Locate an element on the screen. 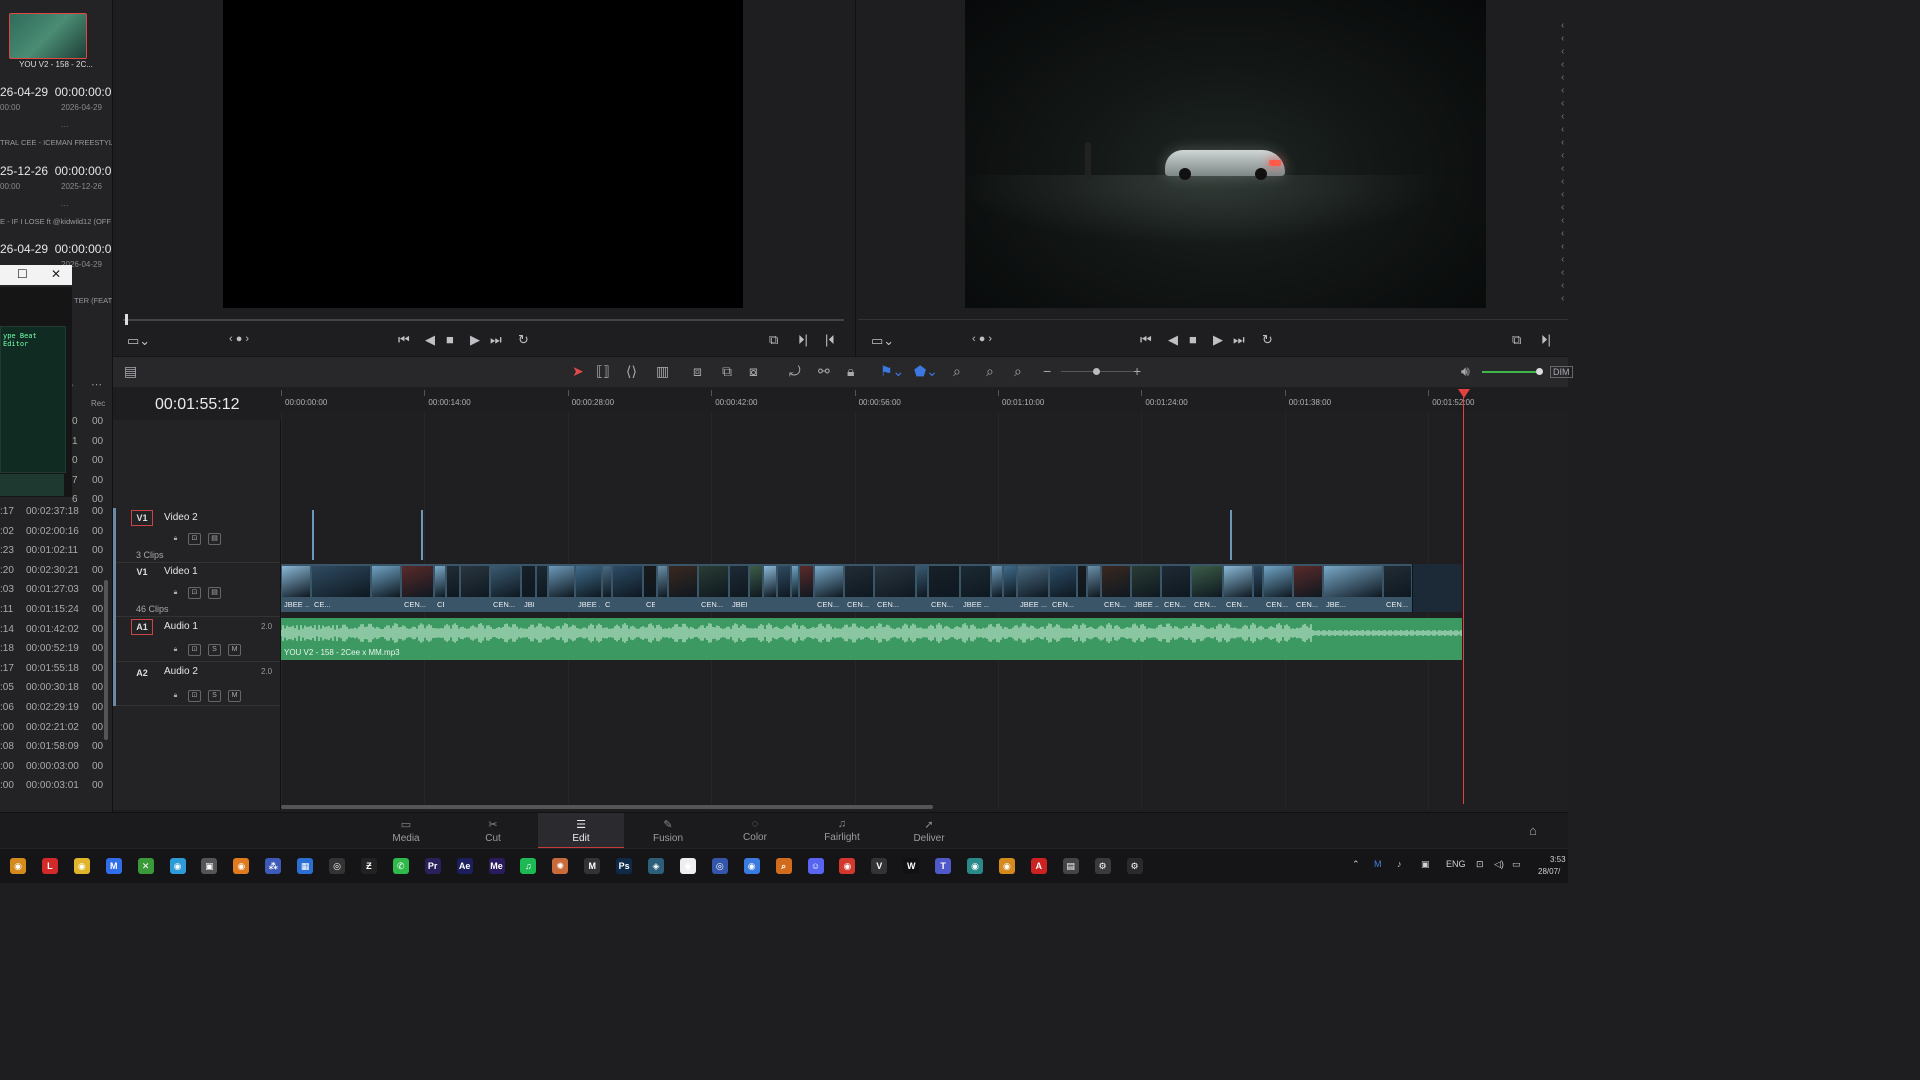  program-viewer is located at coordinates (1225, 154).